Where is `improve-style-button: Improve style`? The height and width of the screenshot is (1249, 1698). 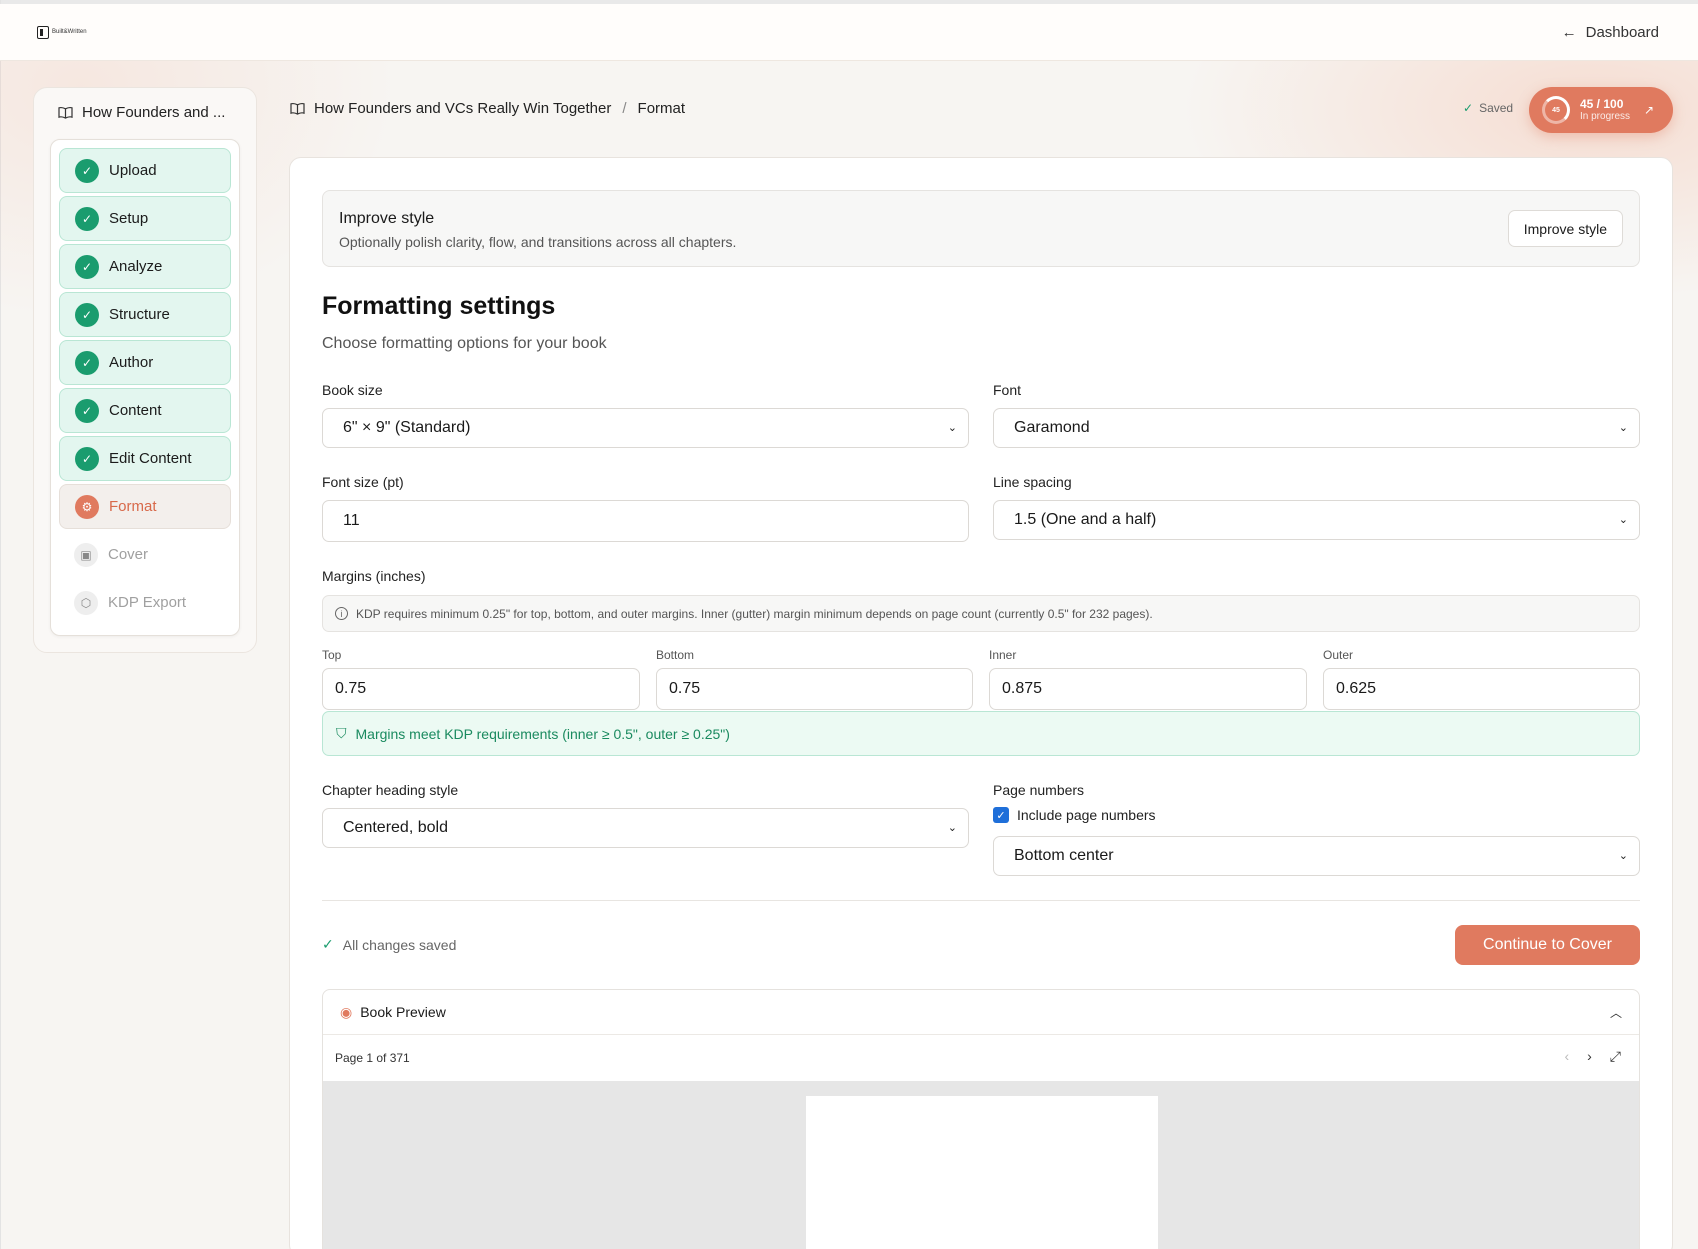
improve-style-button: Improve style is located at coordinates (1565, 228).